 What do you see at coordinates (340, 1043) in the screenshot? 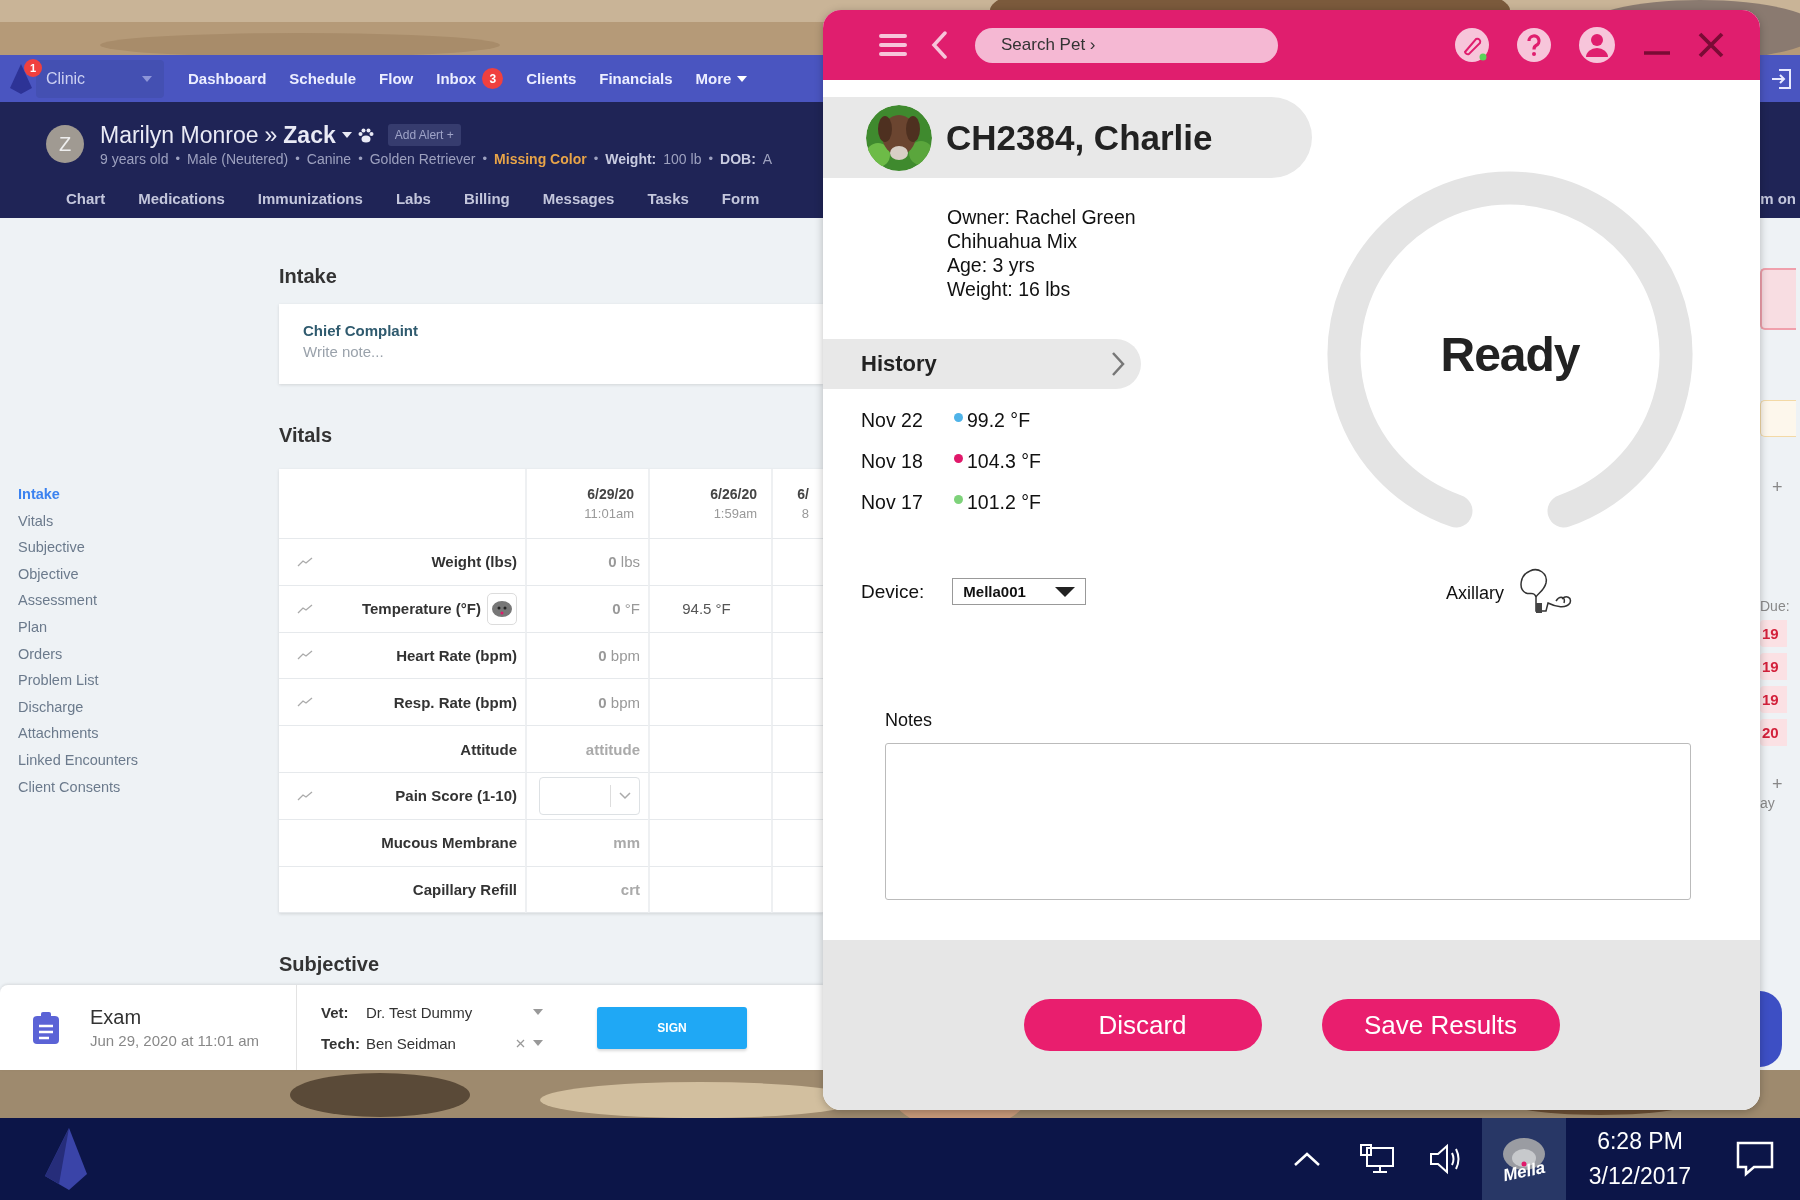
I see `tech-label: Tech:` at bounding box center [340, 1043].